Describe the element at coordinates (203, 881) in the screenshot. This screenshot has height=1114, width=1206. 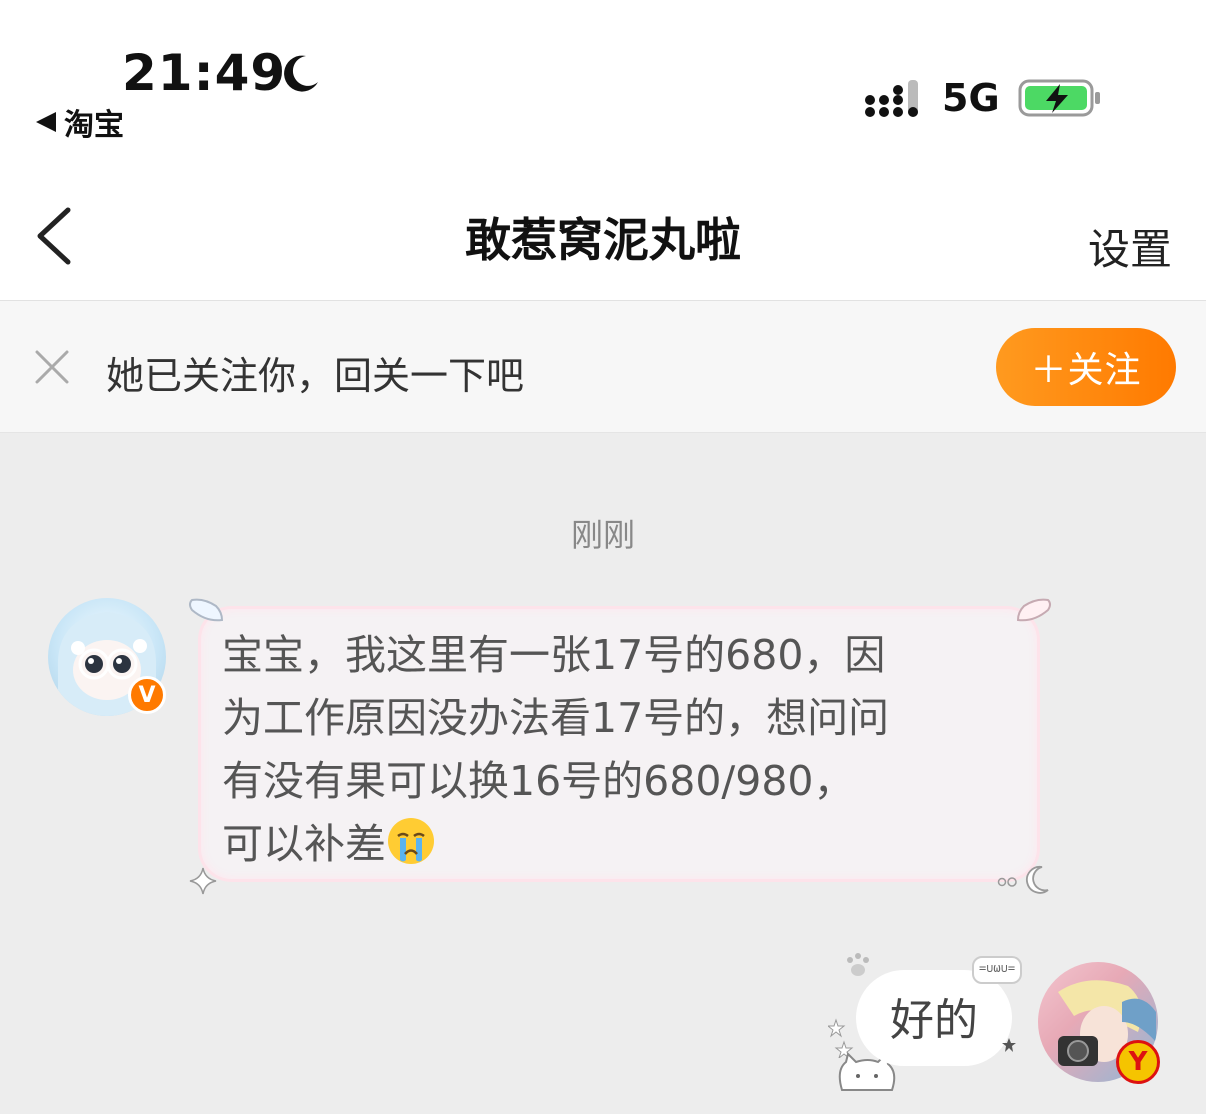
I see `sparkle-icon` at that location.